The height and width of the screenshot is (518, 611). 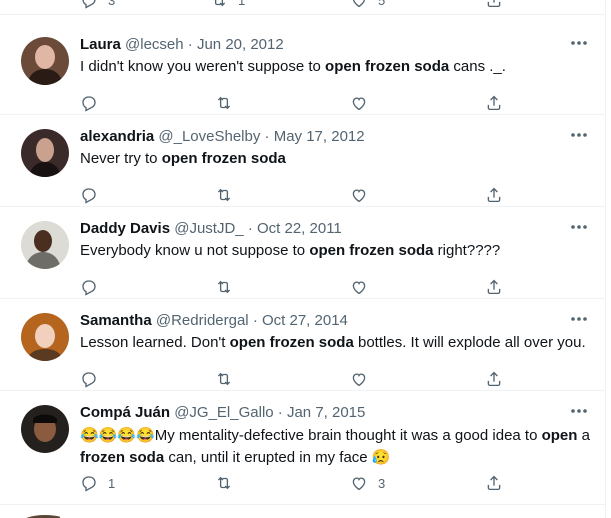 What do you see at coordinates (125, 228) in the screenshot?
I see `display-name: Daddy Davis` at bounding box center [125, 228].